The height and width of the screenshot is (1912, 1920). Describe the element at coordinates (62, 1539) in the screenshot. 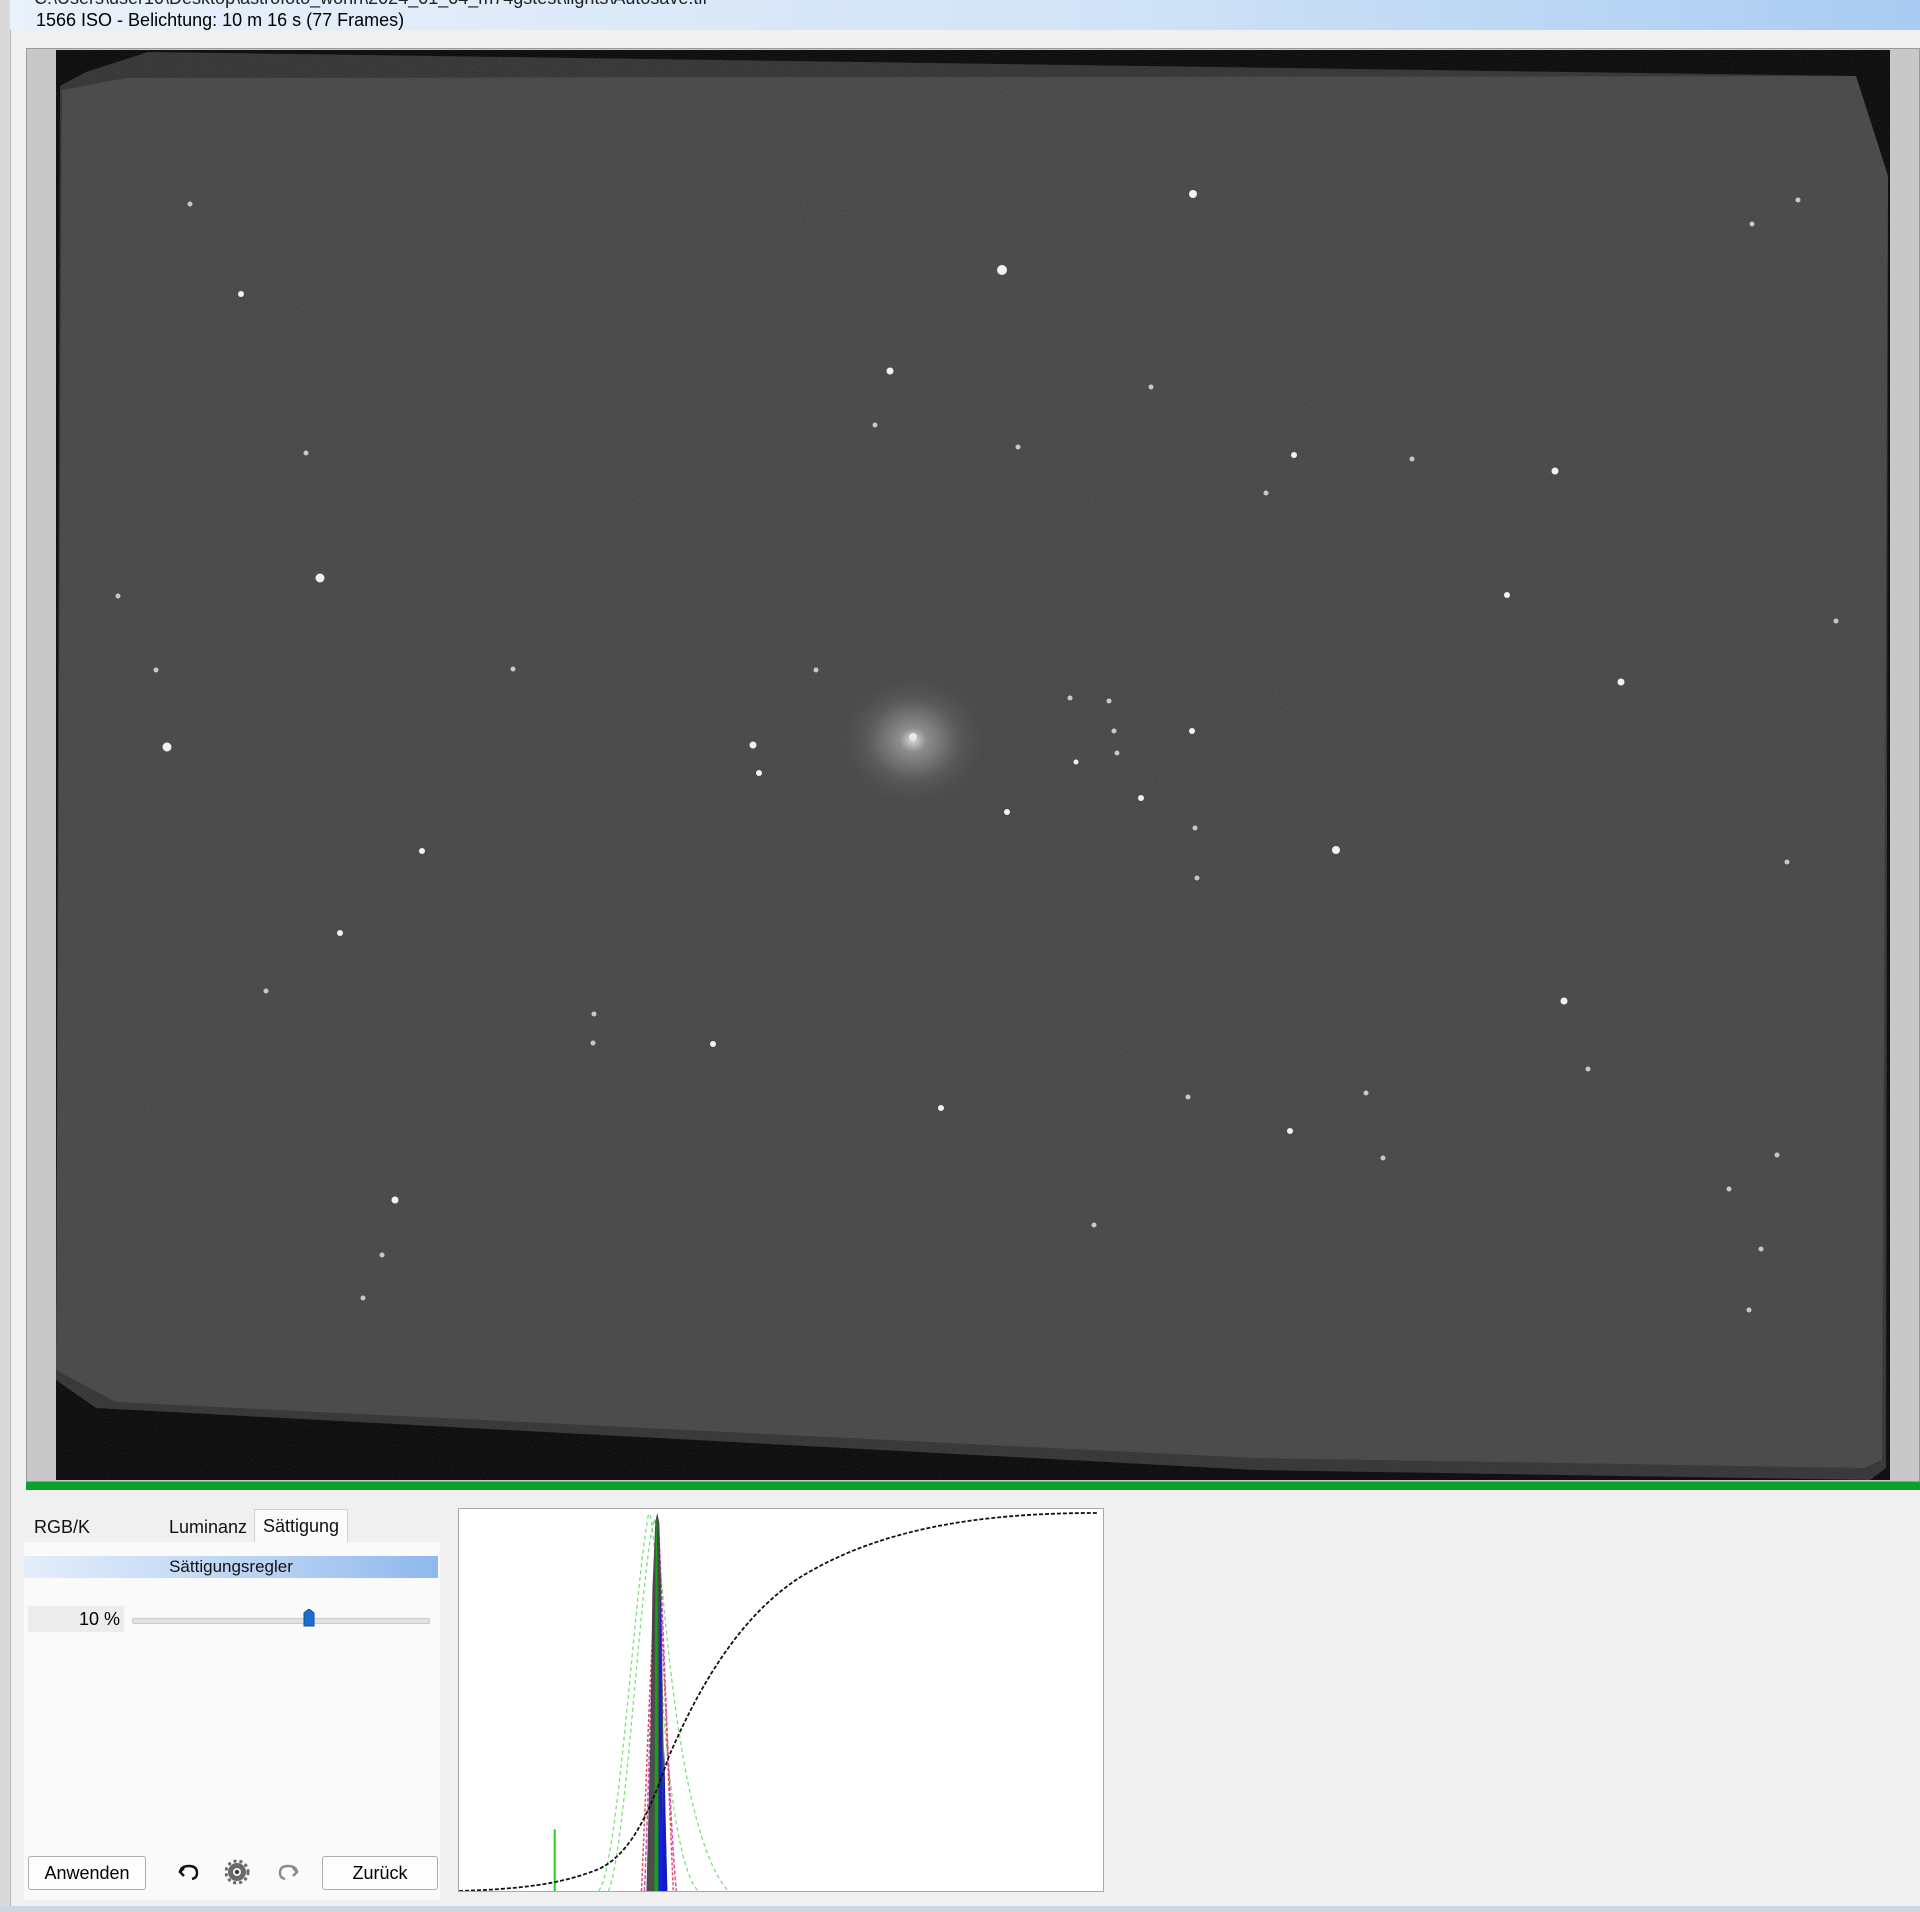

I see `tab-rgbk-levels: RGB/K Levels` at that location.